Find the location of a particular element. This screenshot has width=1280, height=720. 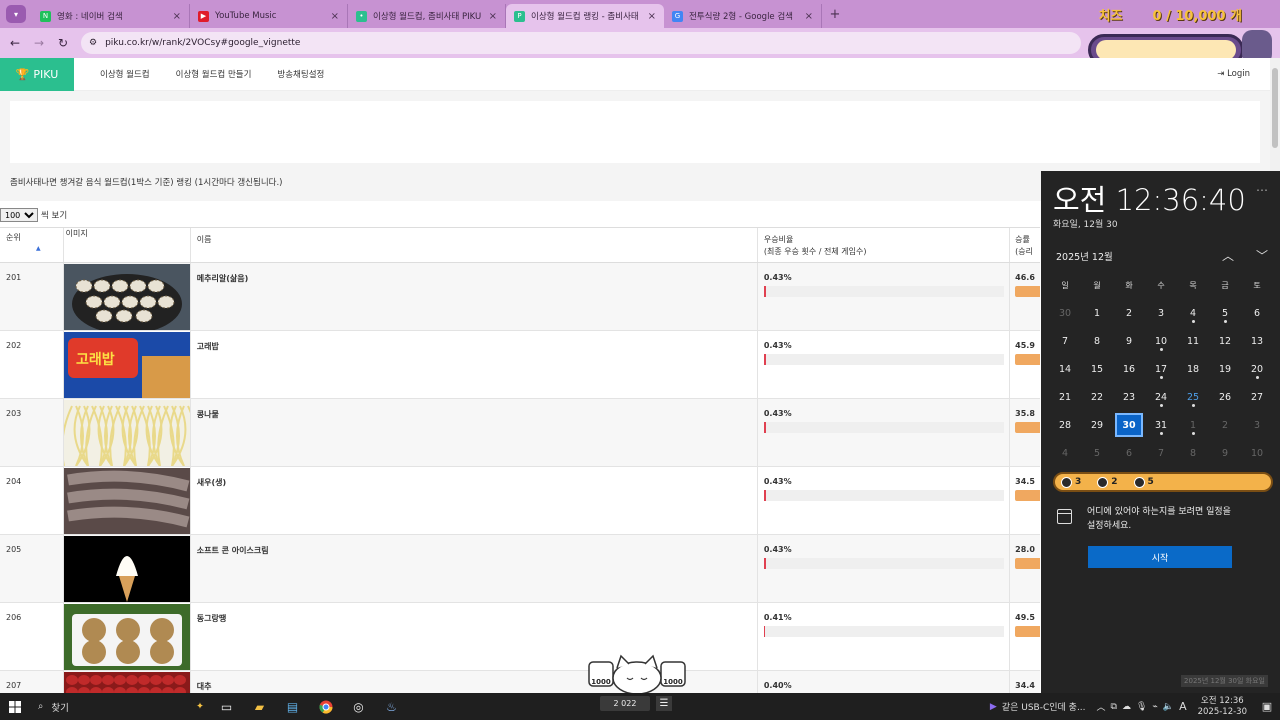

document-icon: ☰ is located at coordinates (664, 703).